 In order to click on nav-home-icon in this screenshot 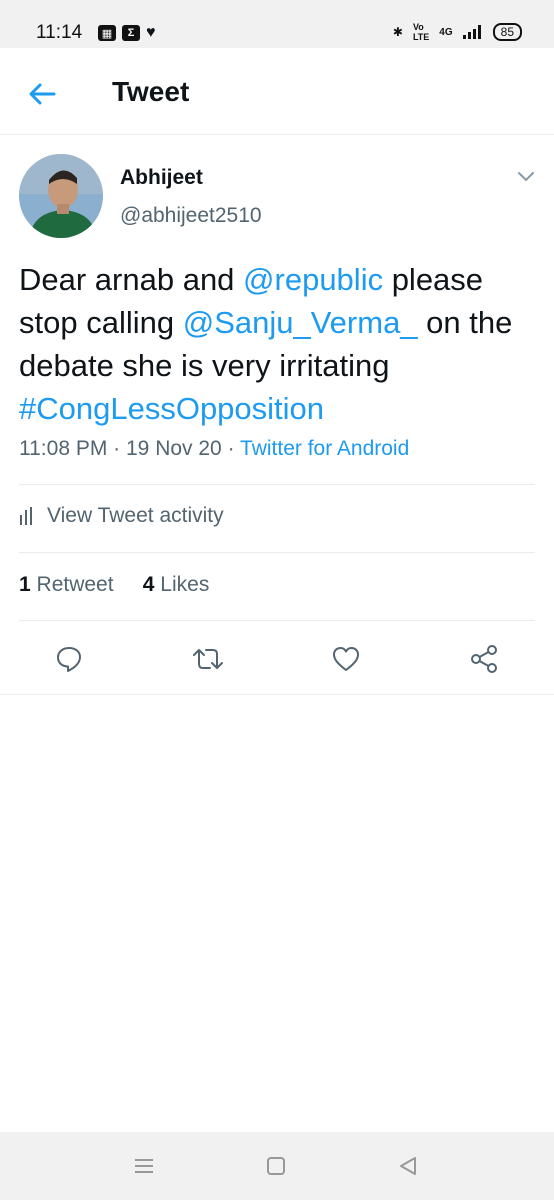, I will do `click(276, 1166)`.